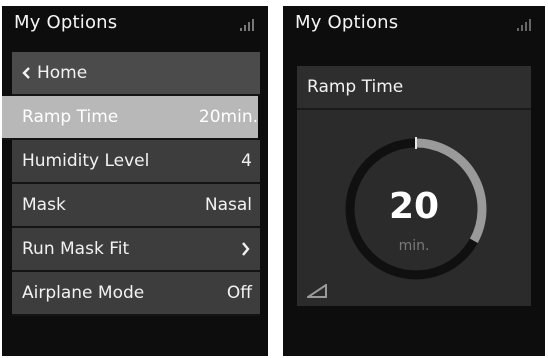 The height and width of the screenshot is (358, 548). I want to click on menu-item-value: Off, so click(239, 293).